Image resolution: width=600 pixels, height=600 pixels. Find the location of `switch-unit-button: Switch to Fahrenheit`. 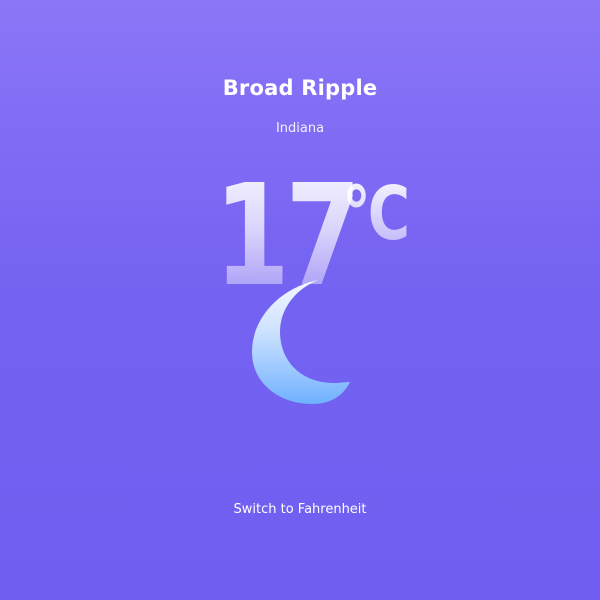

switch-unit-button: Switch to Fahrenheit is located at coordinates (300, 509).